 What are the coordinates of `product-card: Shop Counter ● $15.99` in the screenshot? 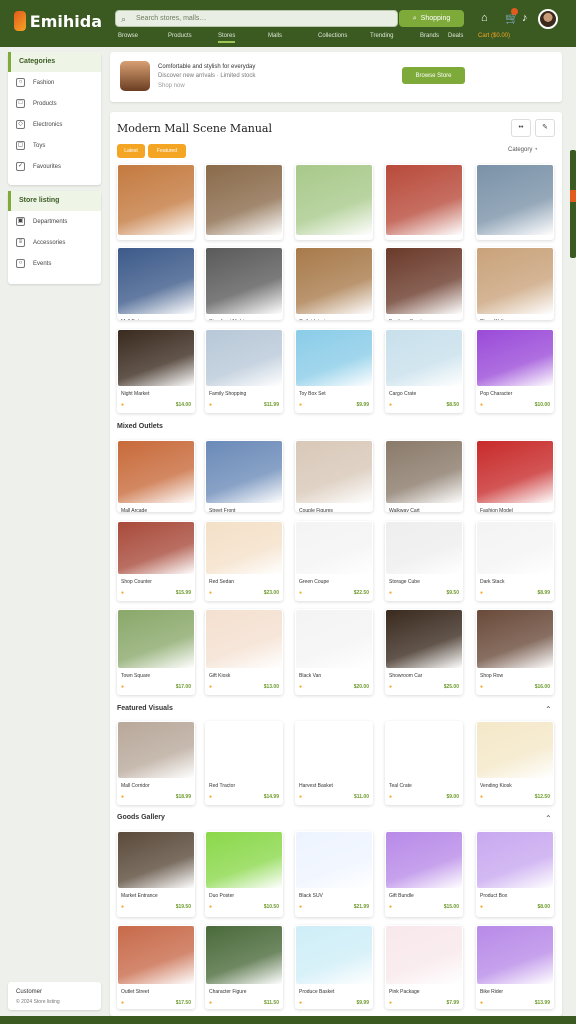 It's located at (156, 561).